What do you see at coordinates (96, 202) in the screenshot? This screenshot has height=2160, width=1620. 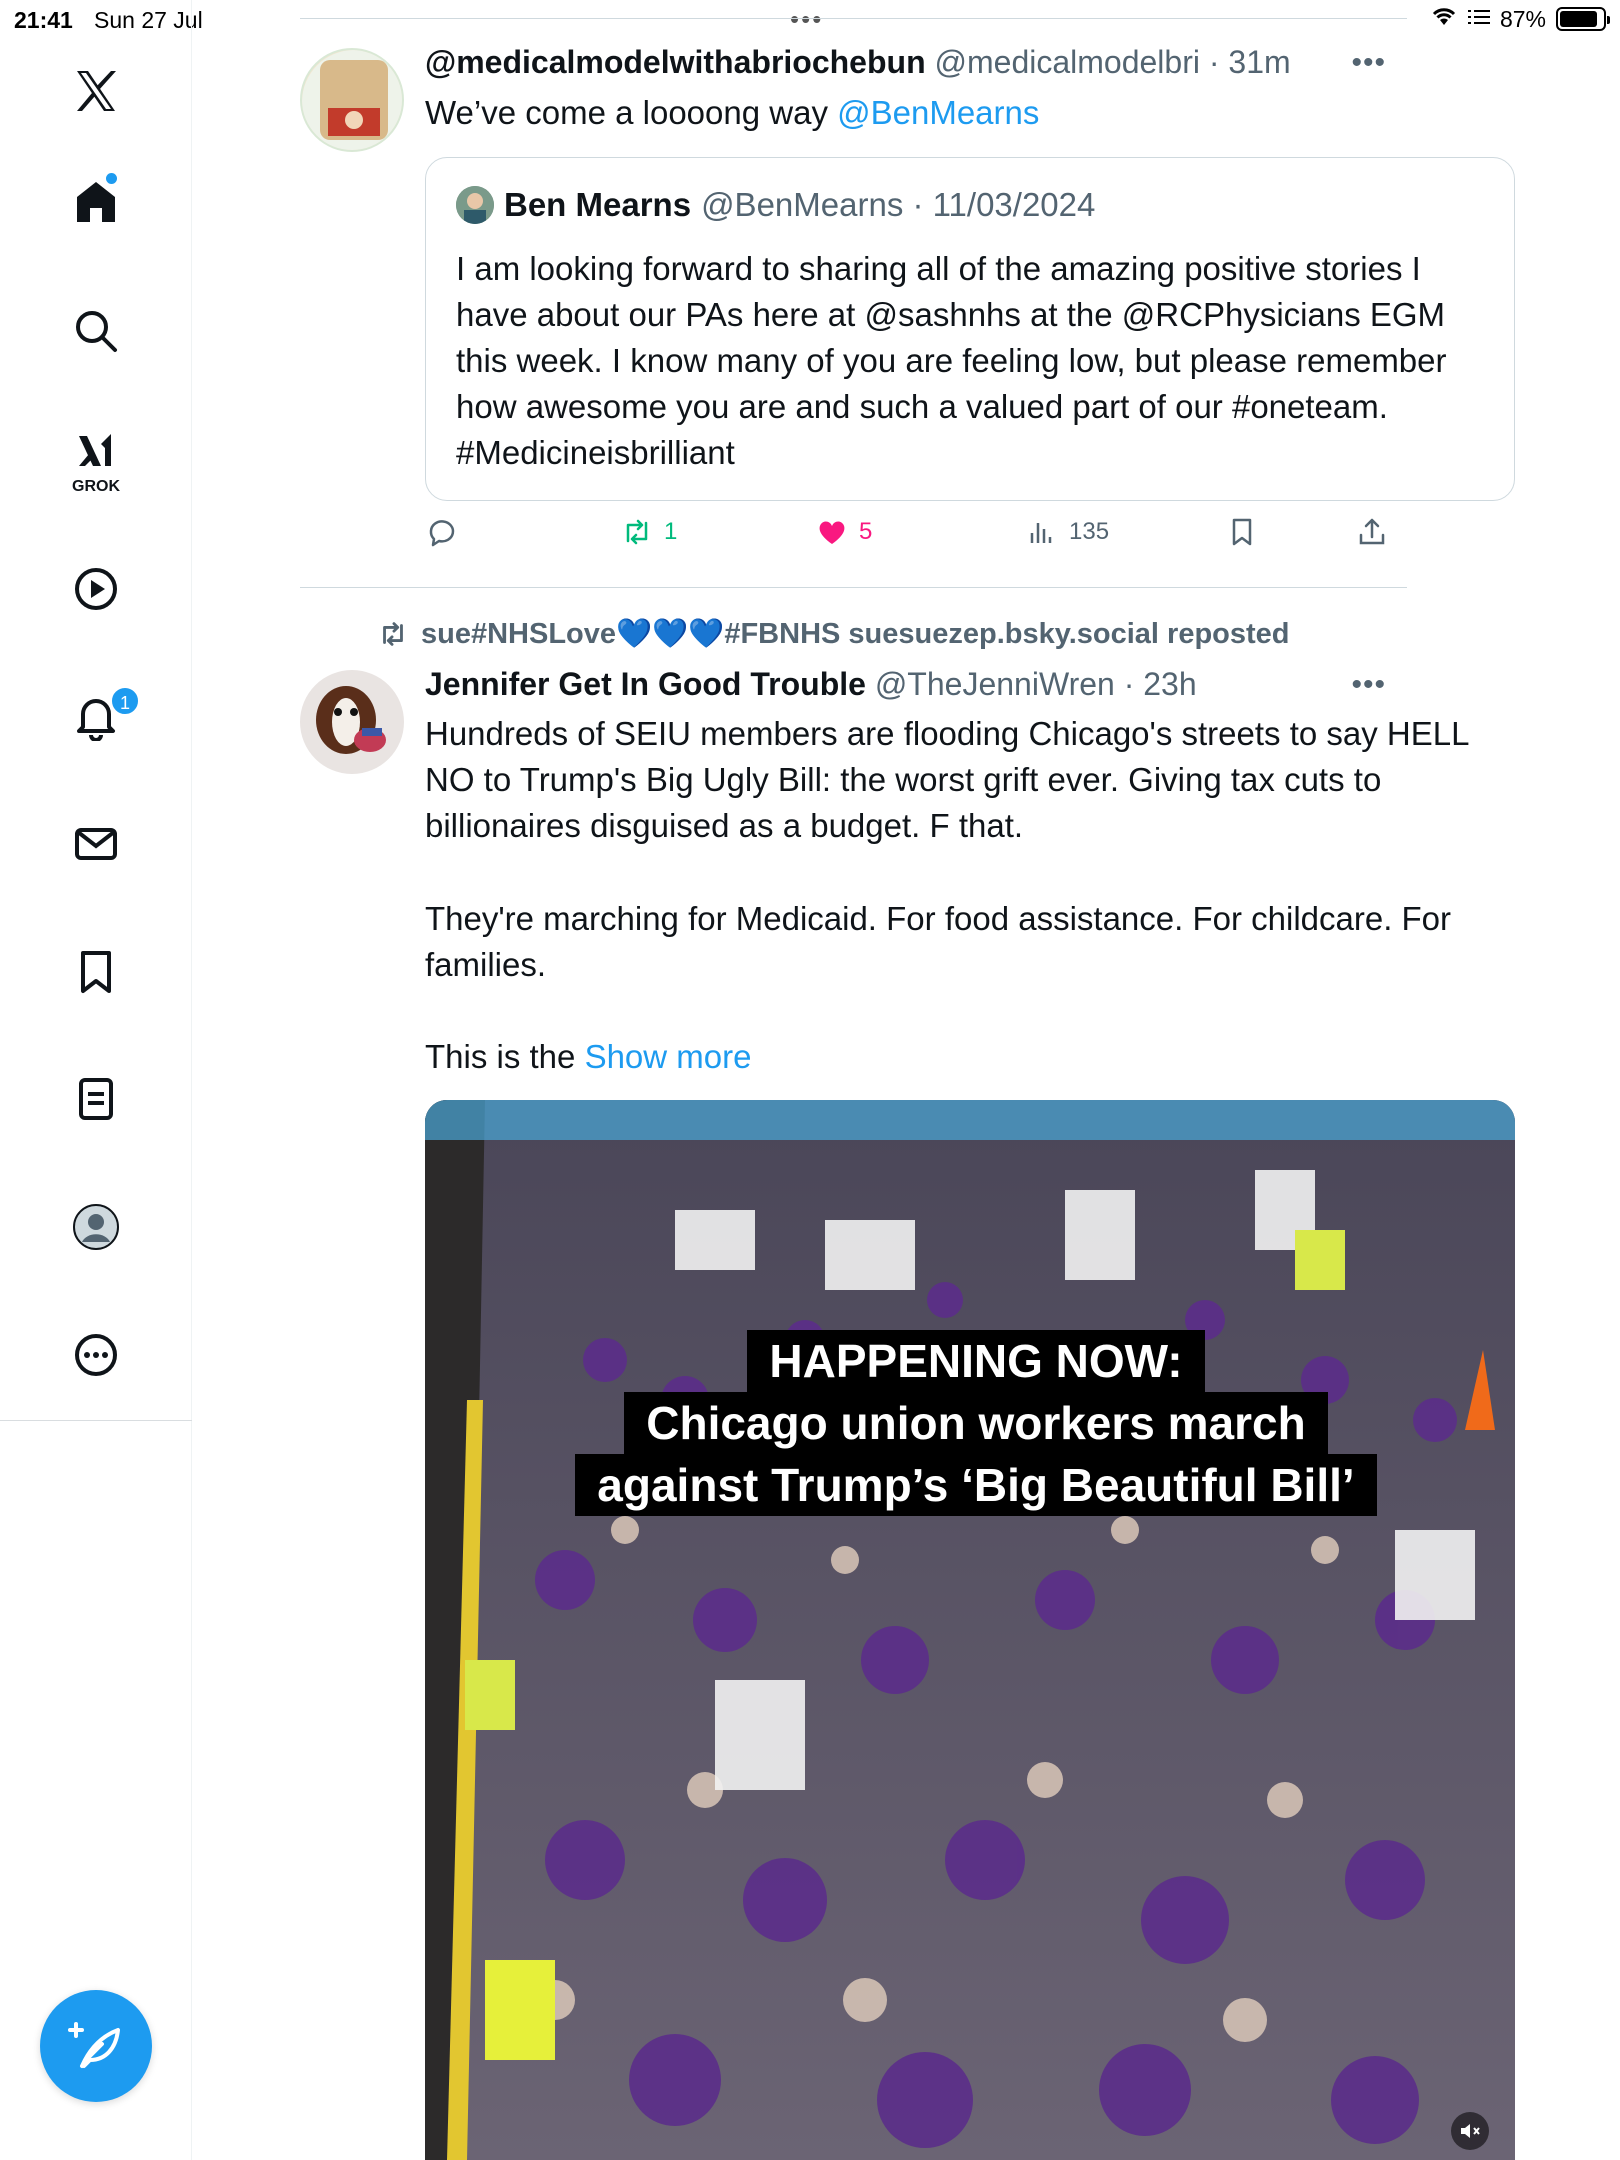 I see `home-icon` at bounding box center [96, 202].